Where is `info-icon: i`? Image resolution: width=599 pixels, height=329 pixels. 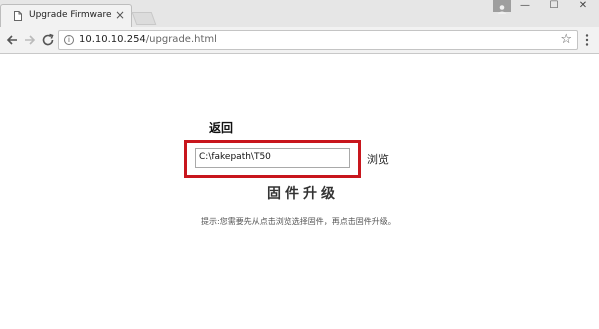
info-icon: i is located at coordinates (69, 40).